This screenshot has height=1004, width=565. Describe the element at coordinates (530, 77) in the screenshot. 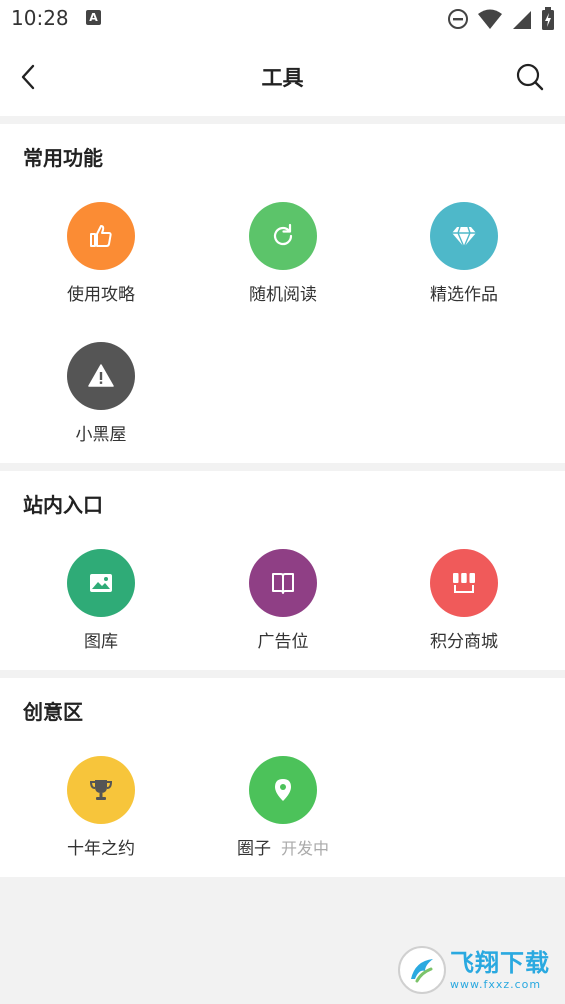

I see `search-icon` at that location.